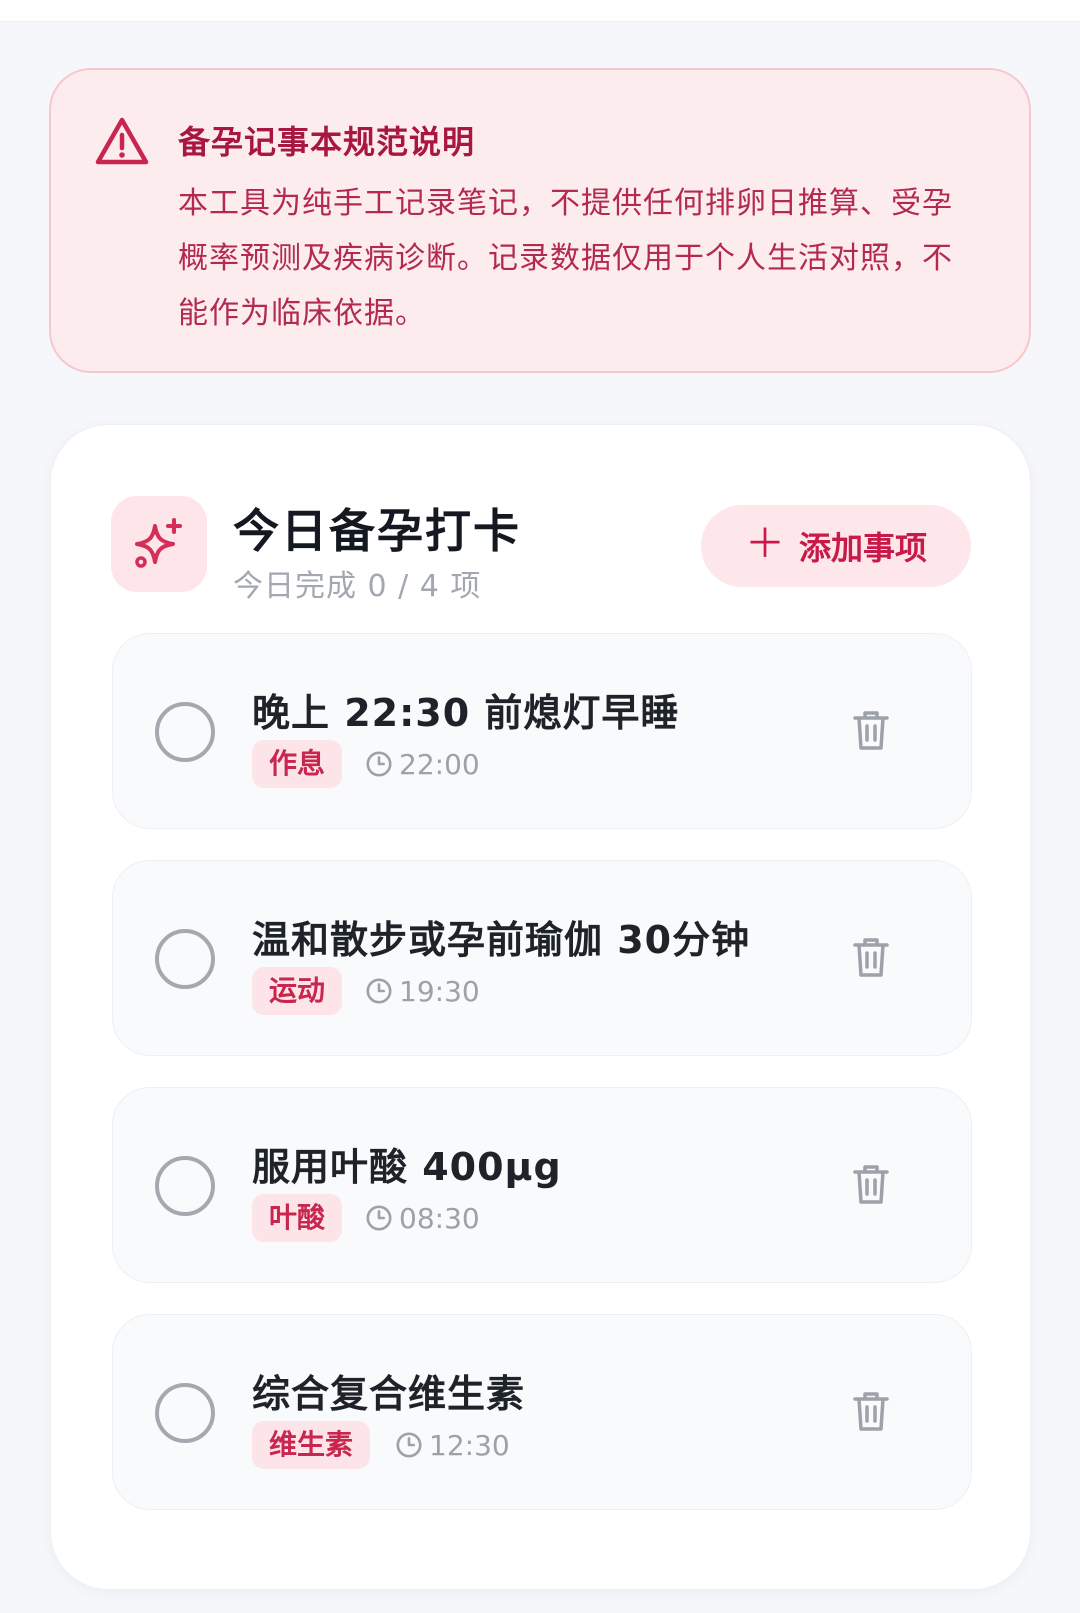  What do you see at coordinates (389, 1394) in the screenshot?
I see `task-name: 综合复合维生素` at bounding box center [389, 1394].